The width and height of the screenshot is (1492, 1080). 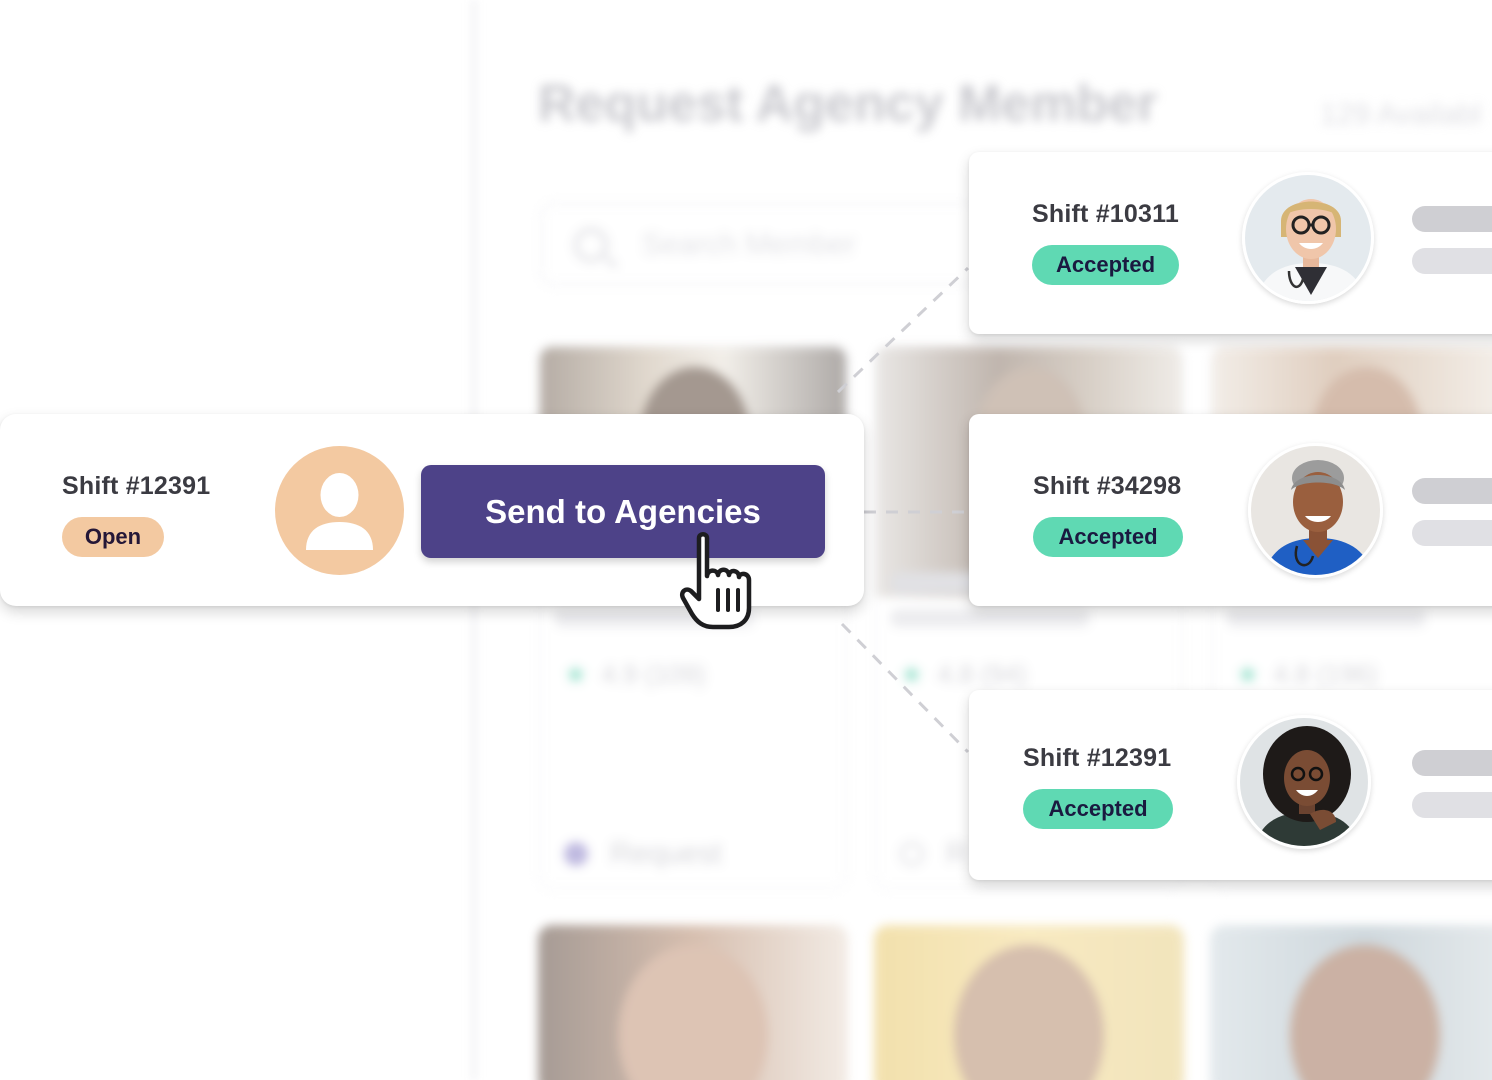 I want to click on accepted-shift-card: Shift #34298 Accepted, so click(x=1230, y=510).